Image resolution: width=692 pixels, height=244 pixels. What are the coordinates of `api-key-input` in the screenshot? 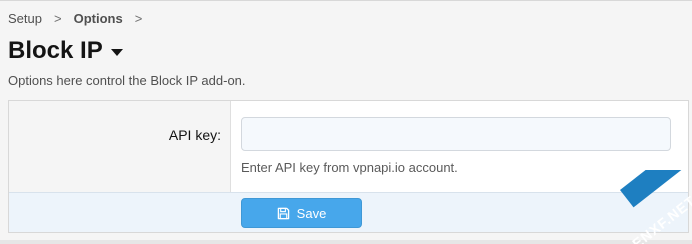 It's located at (456, 134).